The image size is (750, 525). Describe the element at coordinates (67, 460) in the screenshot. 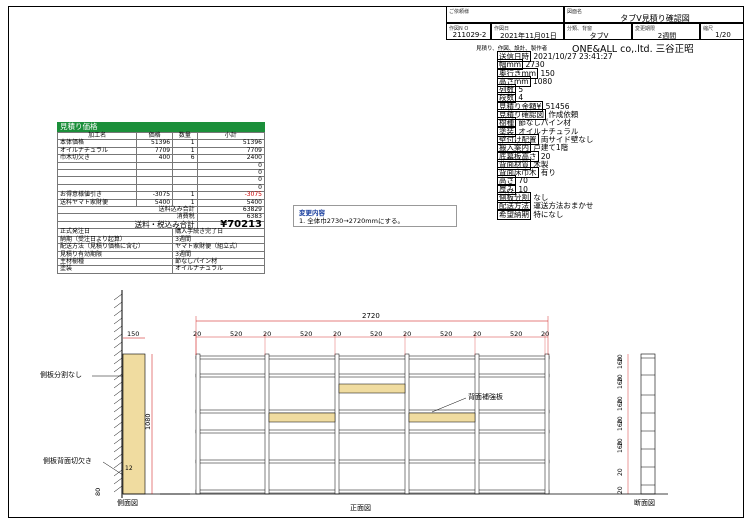

I see `side-note-2: 側板背面切欠き` at that location.